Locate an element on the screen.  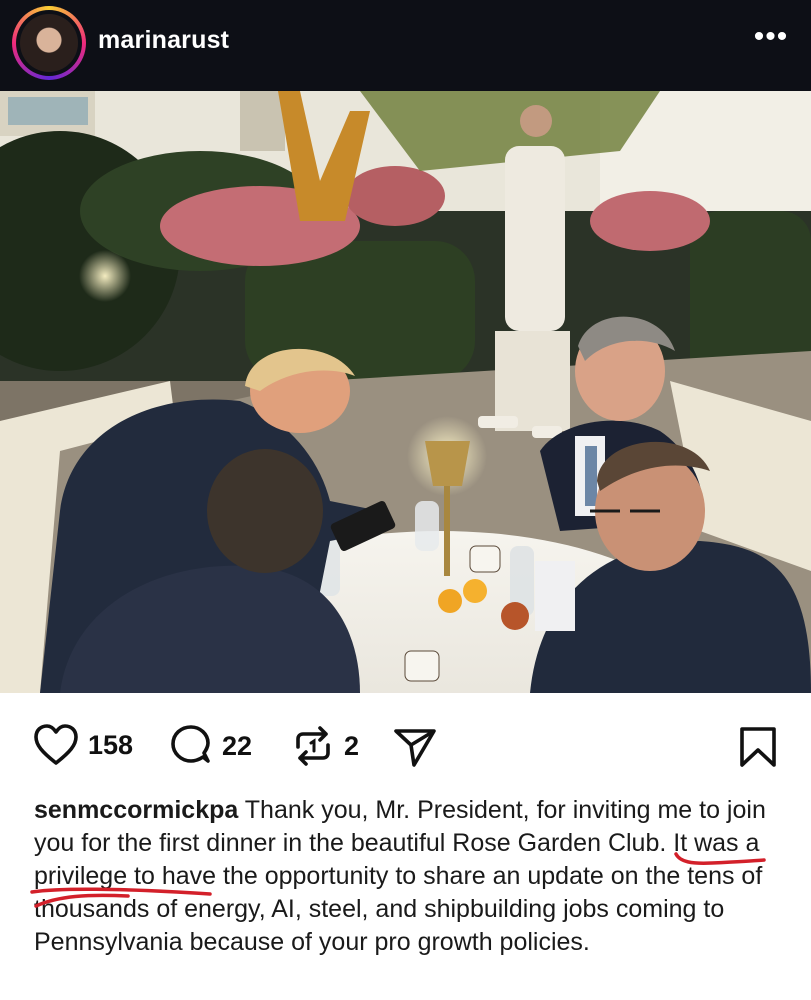
comment-count: 22 is located at coordinates (237, 745).